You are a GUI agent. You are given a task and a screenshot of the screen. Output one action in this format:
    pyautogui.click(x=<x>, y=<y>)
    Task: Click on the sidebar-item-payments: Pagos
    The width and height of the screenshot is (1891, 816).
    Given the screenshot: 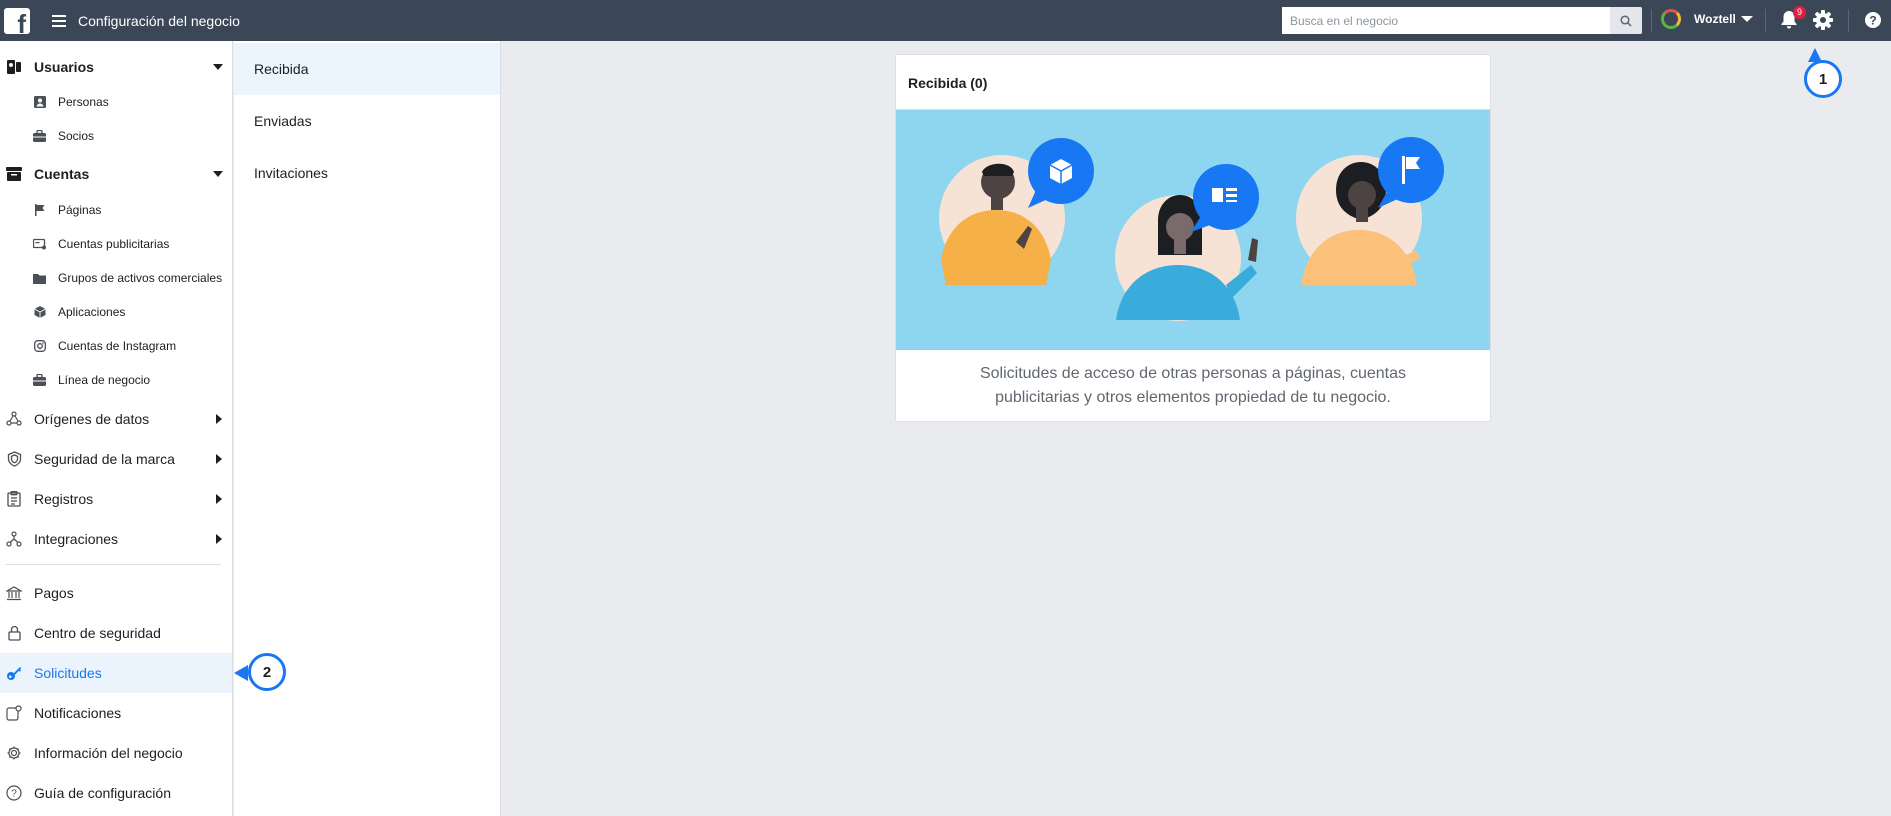 What is the action you would take?
    pyautogui.click(x=116, y=593)
    